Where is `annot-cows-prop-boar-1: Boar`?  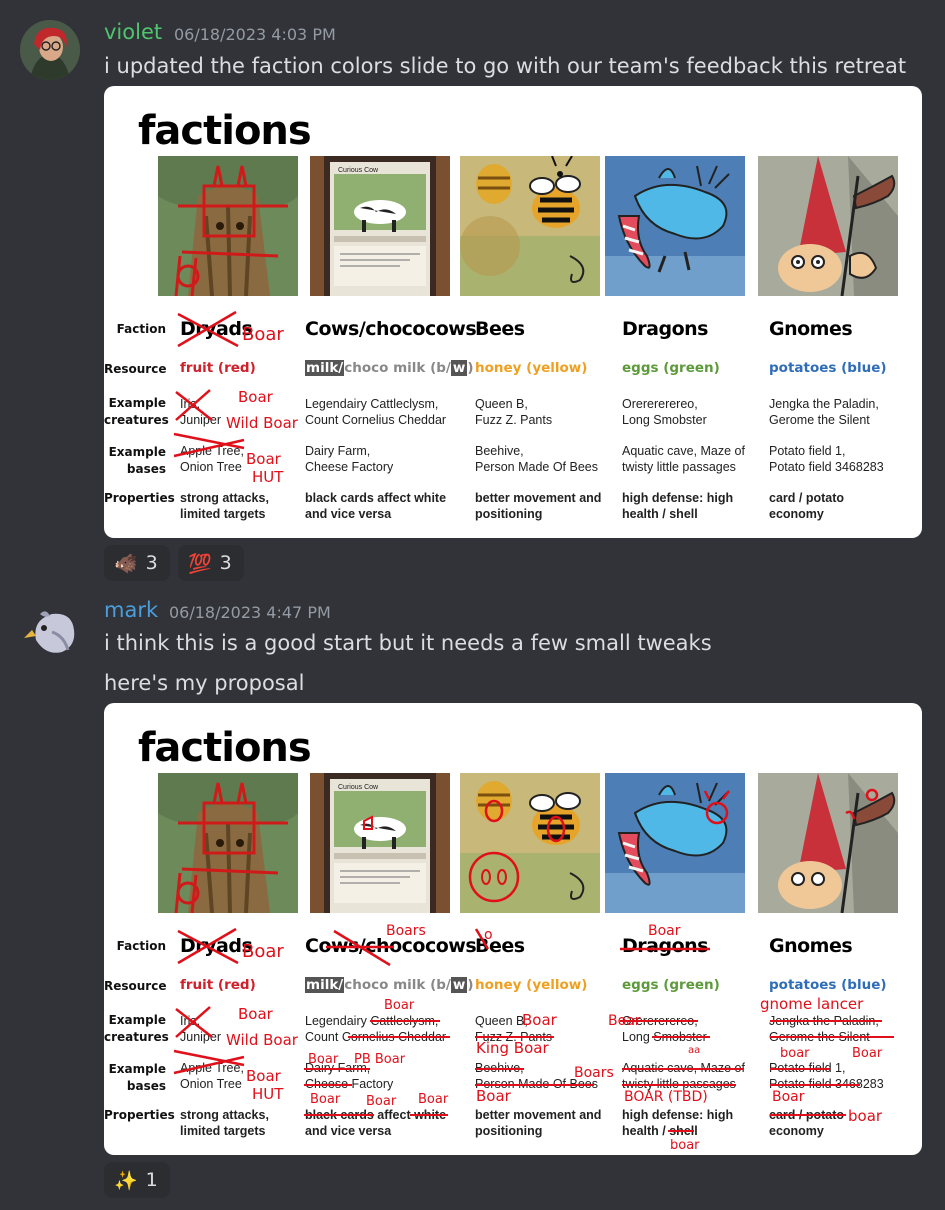 annot-cows-prop-boar-1: Boar is located at coordinates (325, 1099).